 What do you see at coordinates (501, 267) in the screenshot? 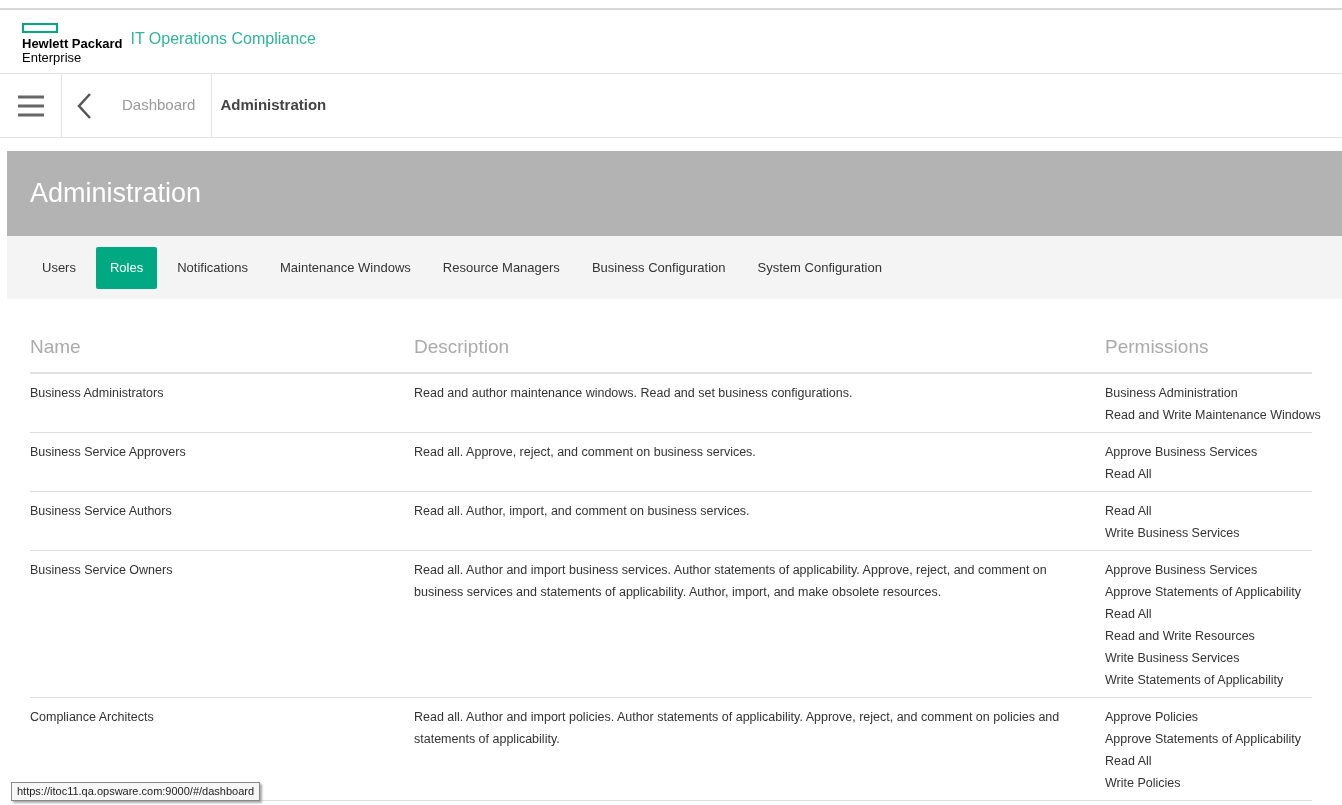
I see `tab: Resource Managers` at bounding box center [501, 267].